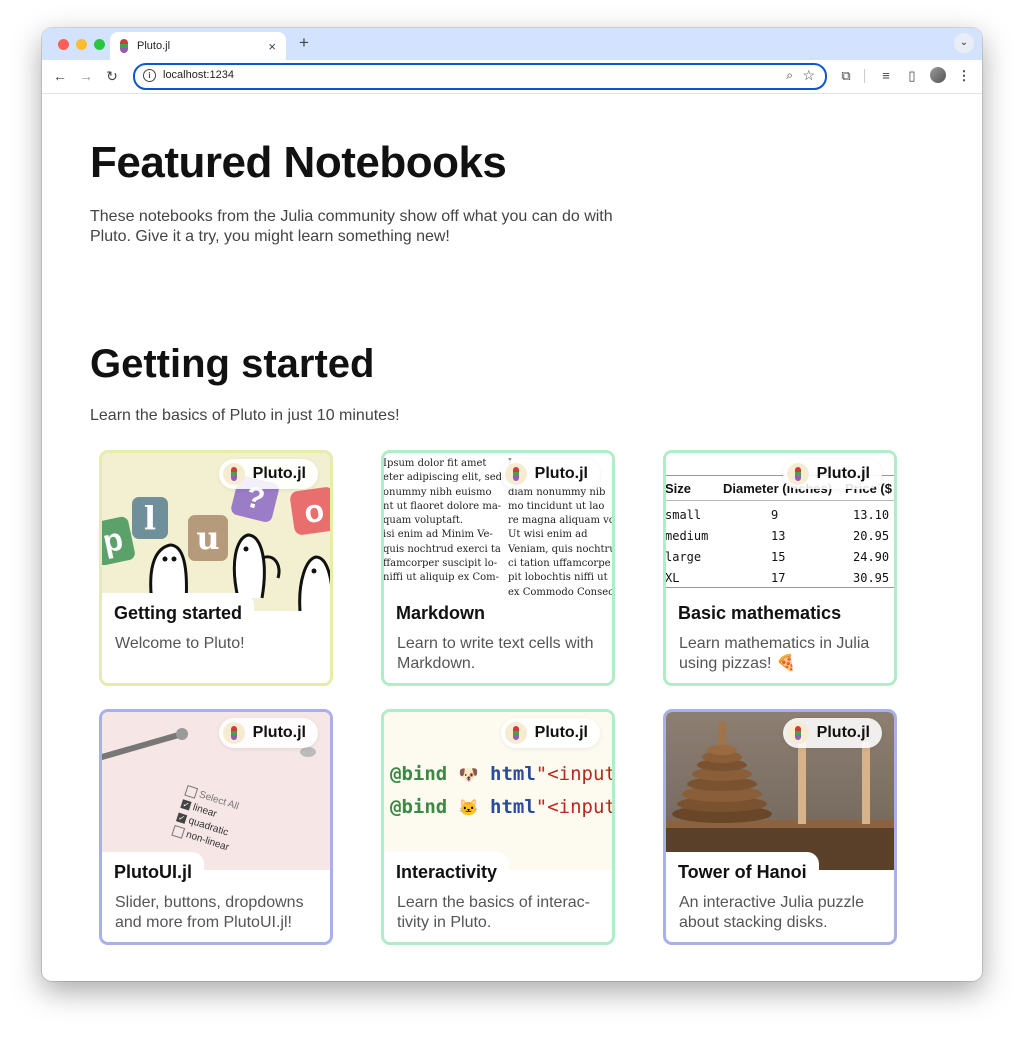 This screenshot has width=1024, height=1037. Describe the element at coordinates (468, 774) in the screenshot. I see `dog-emoji-icon: 🐶` at that location.